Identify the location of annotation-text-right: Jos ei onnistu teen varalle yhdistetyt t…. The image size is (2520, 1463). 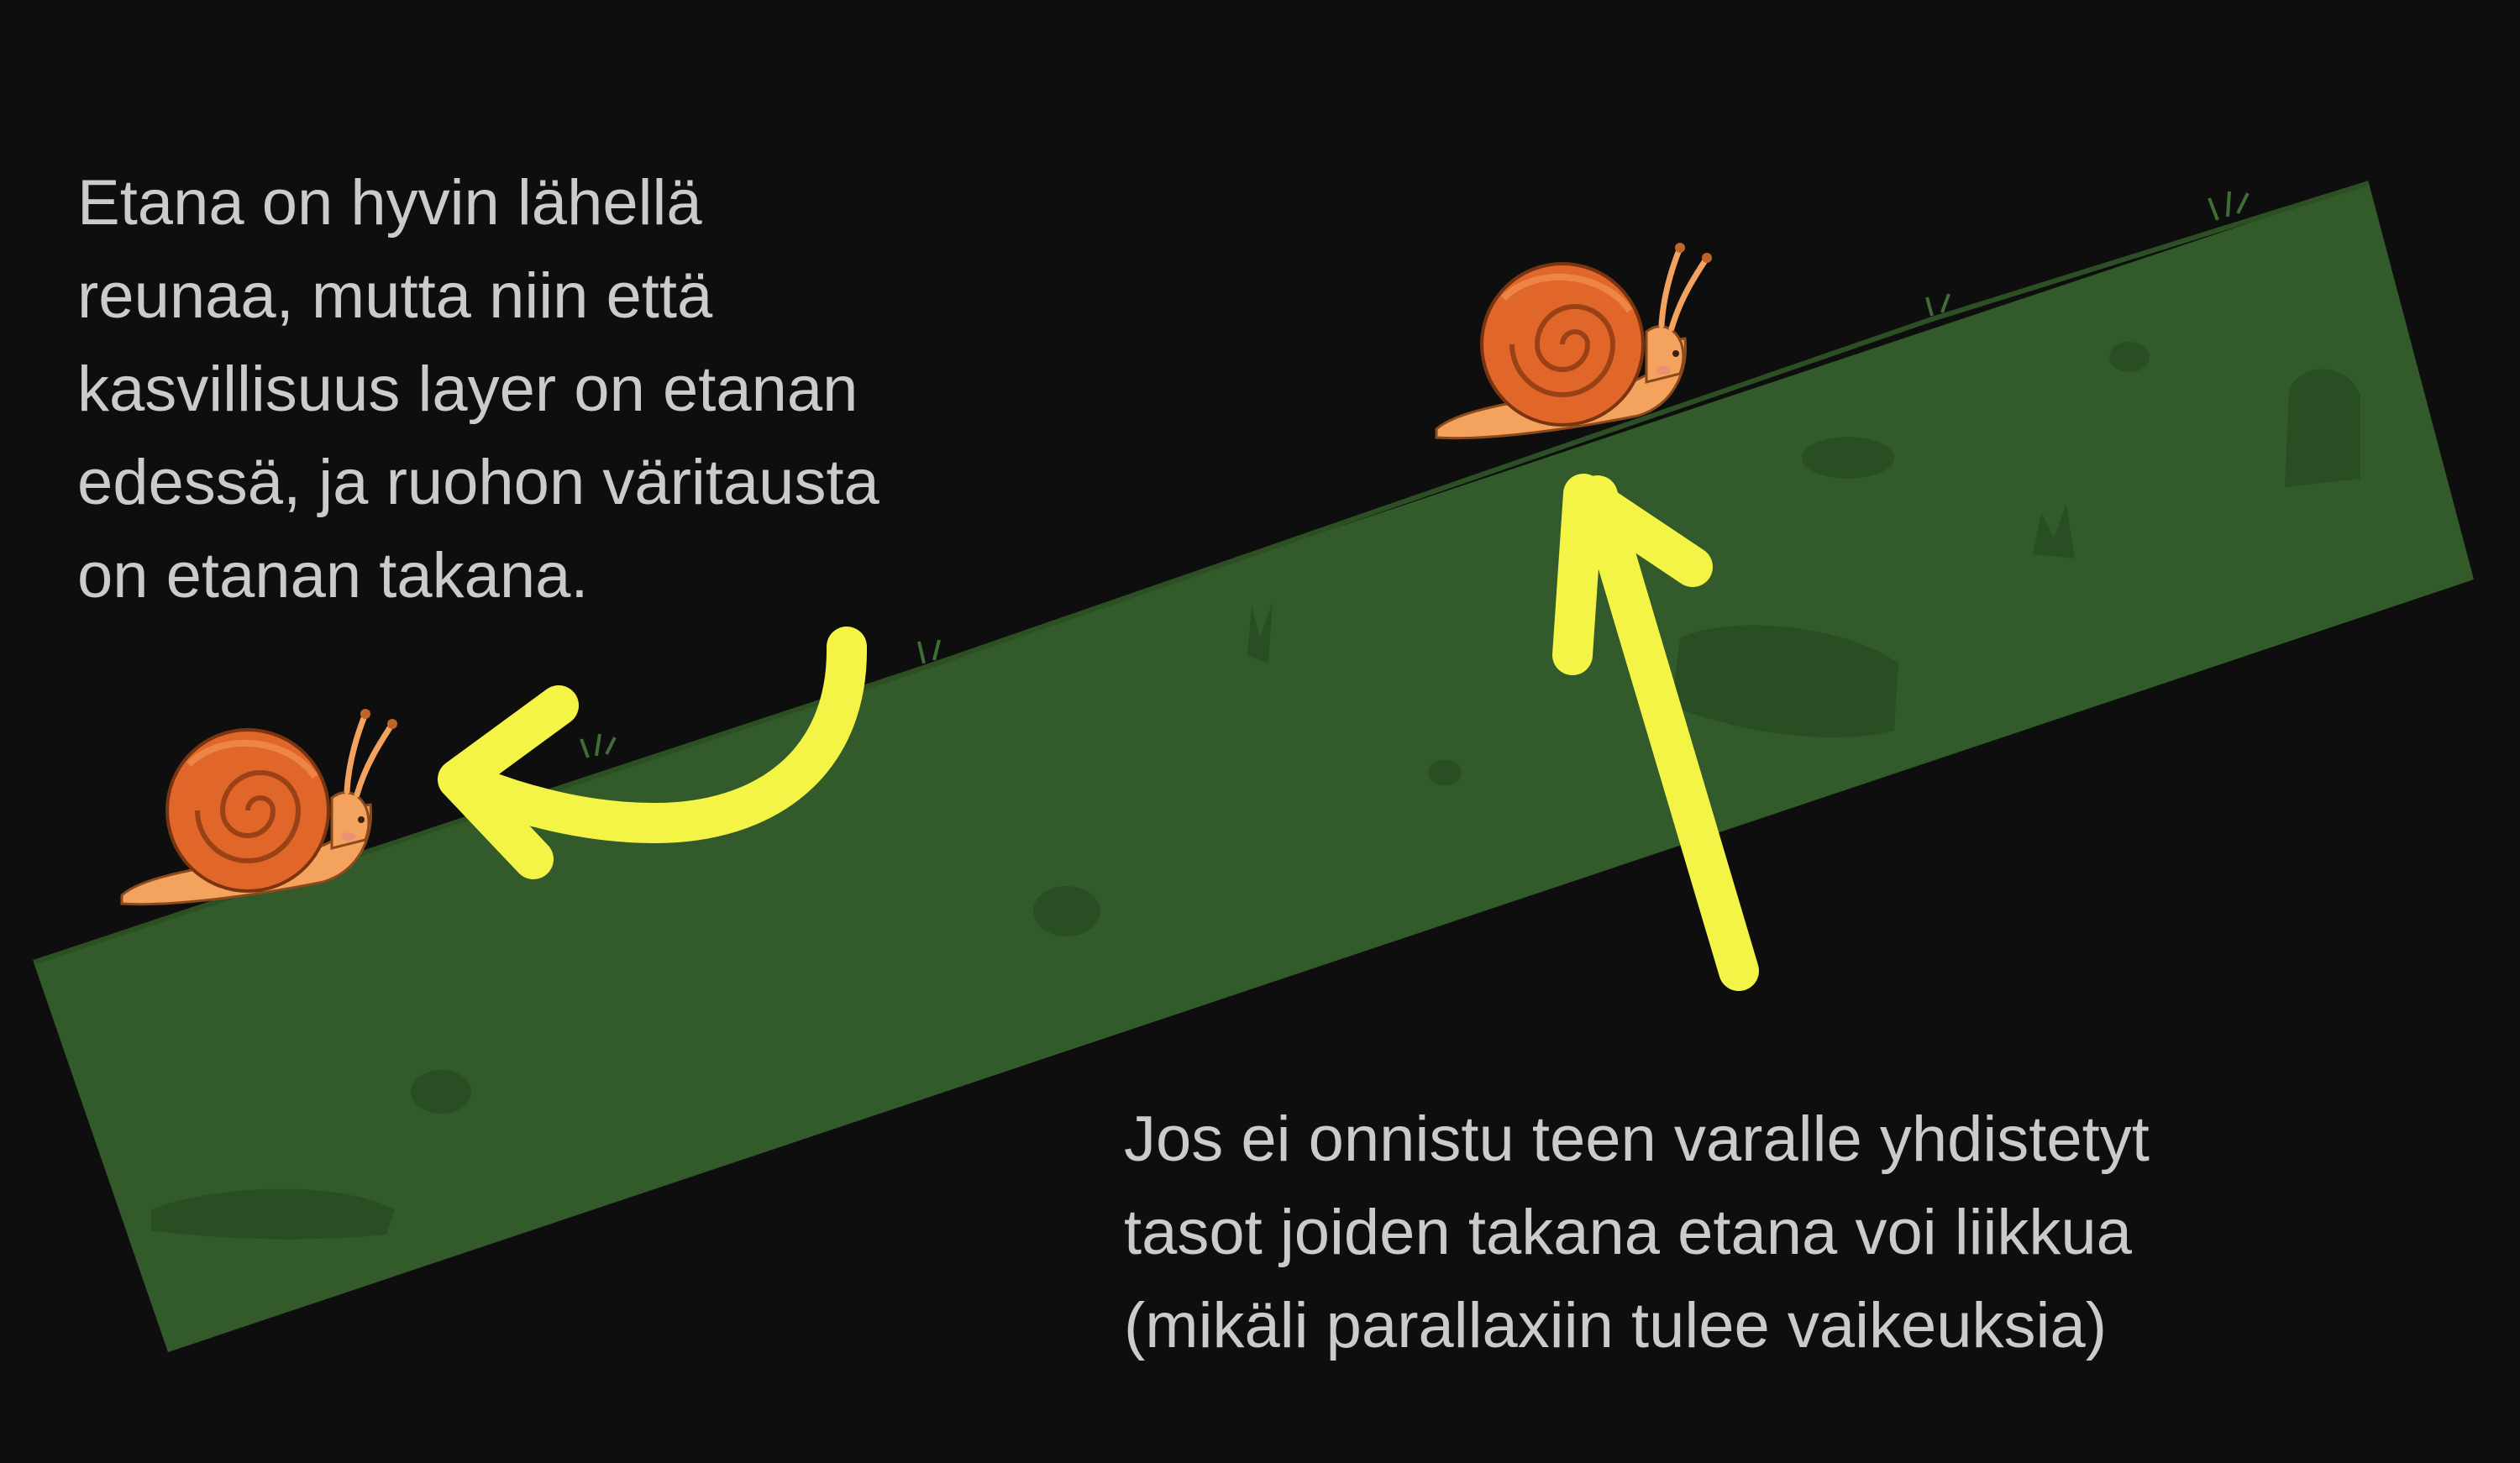
(1637, 1232).